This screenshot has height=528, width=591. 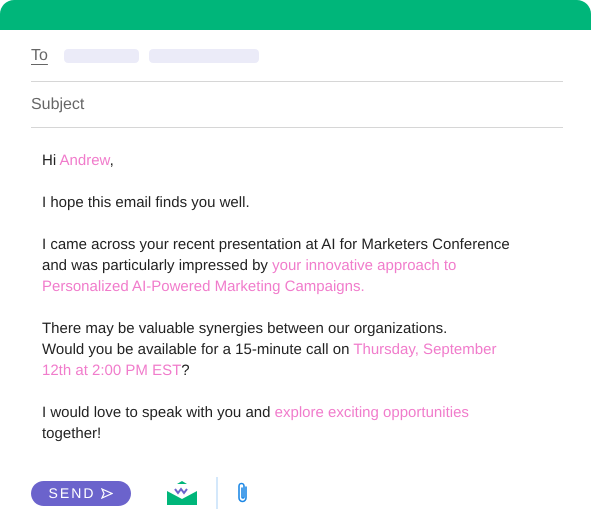 I want to click on body-paragraph: Hi Andrew,, so click(x=78, y=161).